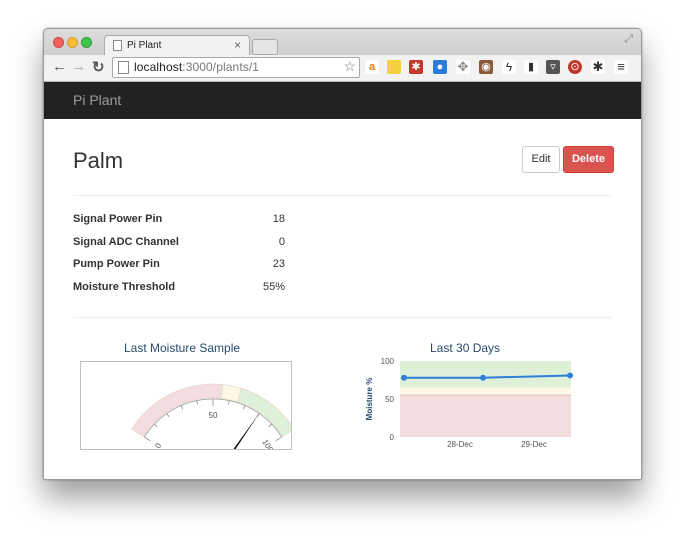  What do you see at coordinates (509, 67) in the screenshot?
I see `bolt-extension-icon: ϟ` at bounding box center [509, 67].